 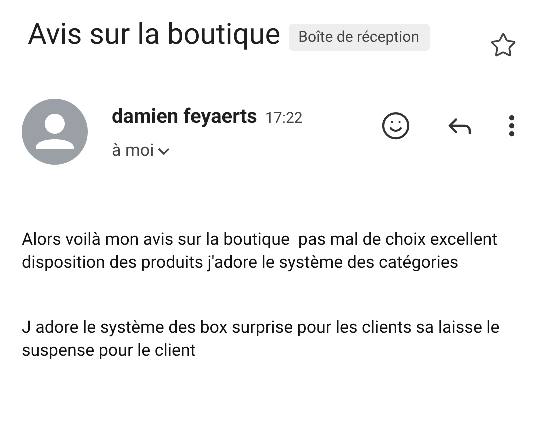 What do you see at coordinates (164, 152) in the screenshot?
I see `chevron-icon` at bounding box center [164, 152].